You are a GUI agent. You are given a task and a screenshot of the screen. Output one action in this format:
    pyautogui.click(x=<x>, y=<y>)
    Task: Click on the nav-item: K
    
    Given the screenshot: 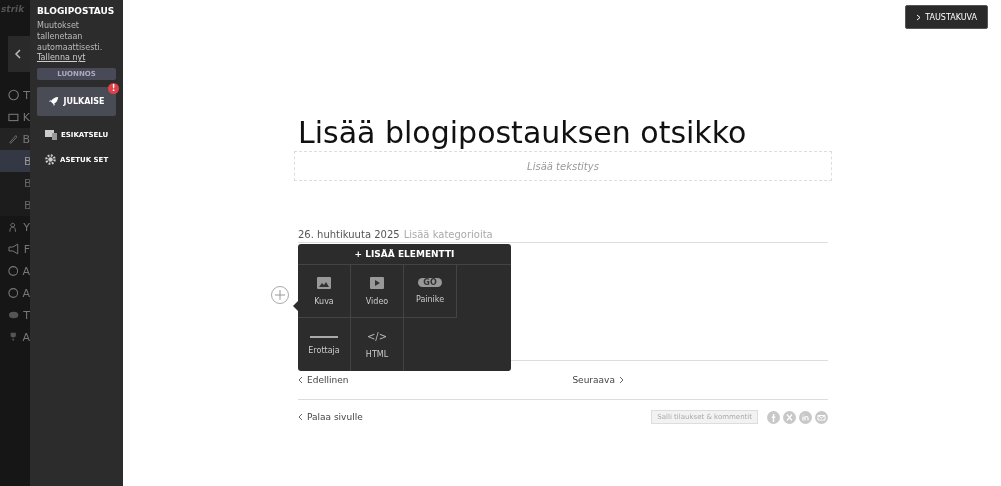 What is the action you would take?
    pyautogui.click(x=15, y=117)
    